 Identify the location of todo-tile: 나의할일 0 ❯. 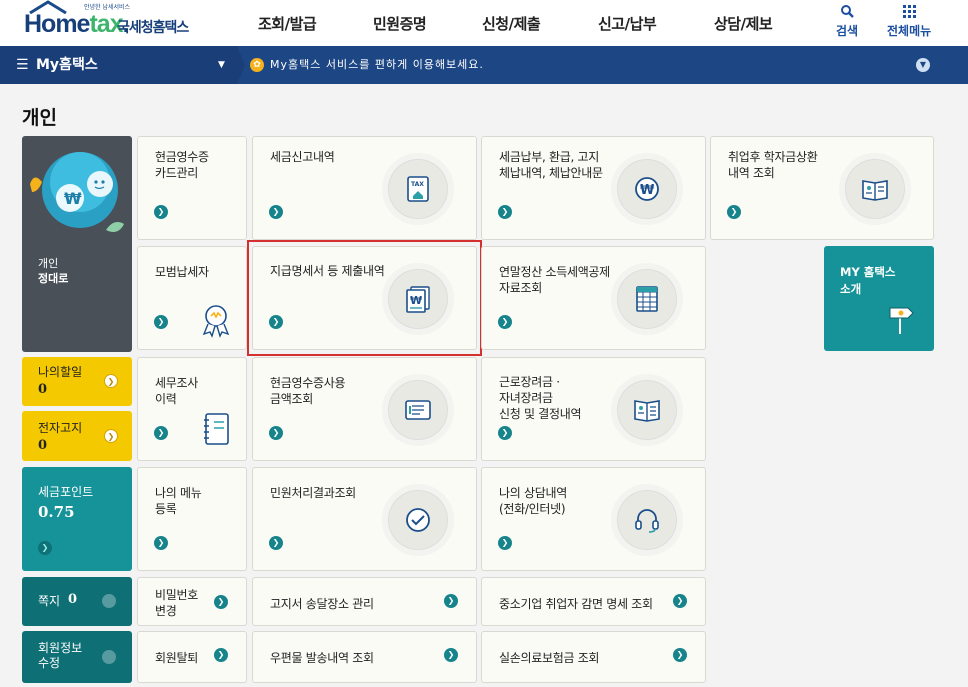
(77, 381).